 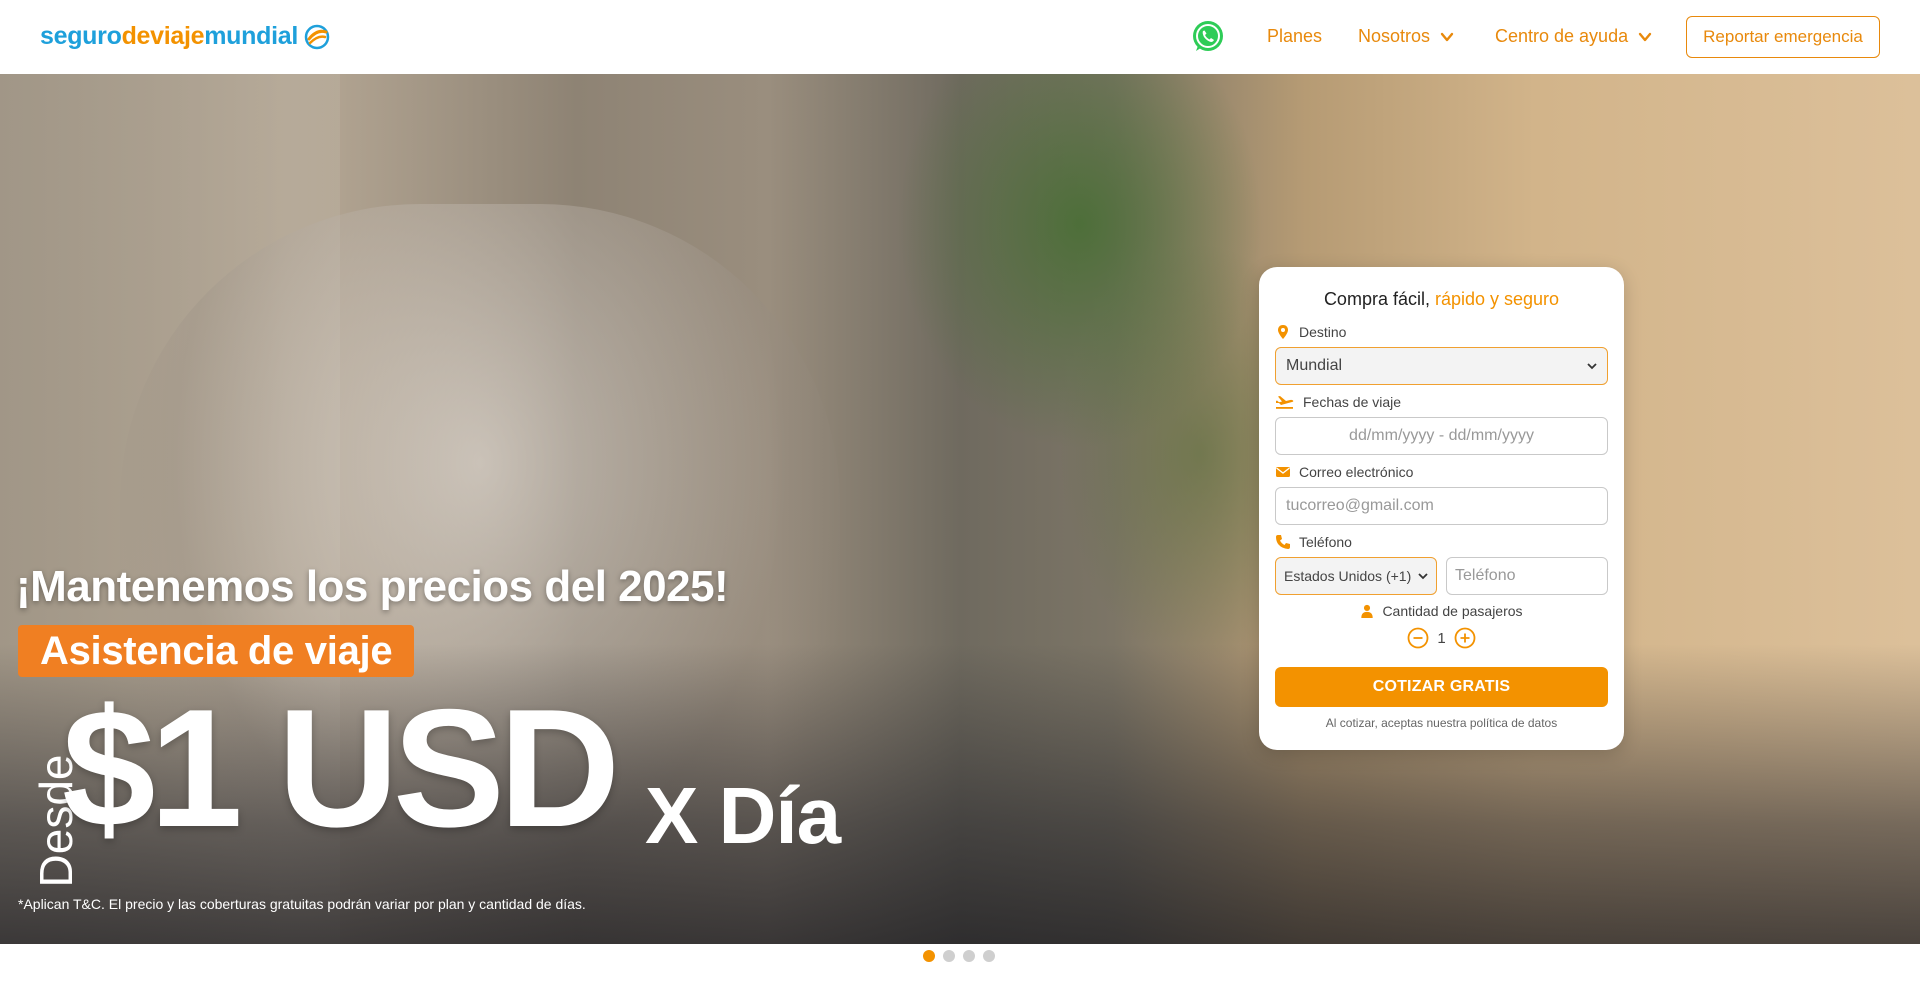 I want to click on nav-planes-label: Planes, so click(x=1295, y=36).